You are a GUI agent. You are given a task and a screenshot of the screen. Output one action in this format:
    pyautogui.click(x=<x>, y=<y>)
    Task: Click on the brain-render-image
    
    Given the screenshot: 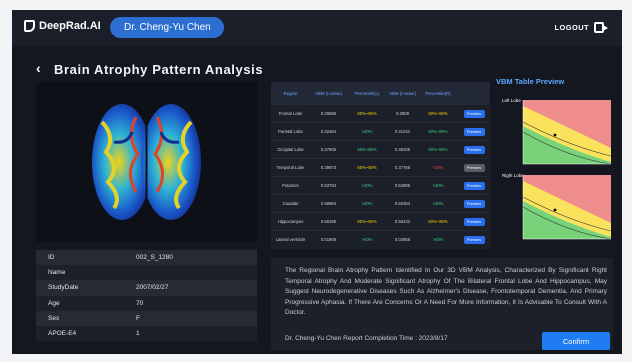 What is the action you would take?
    pyautogui.click(x=146, y=162)
    